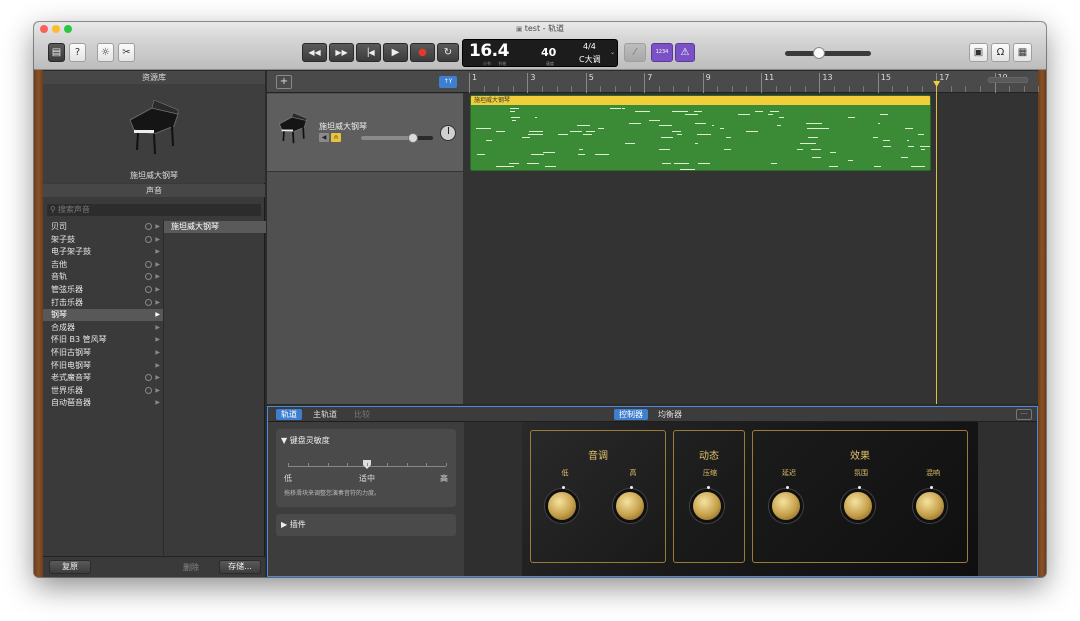 Image resolution: width=1080 pixels, height=621 pixels. I want to click on time-signature: 4/4, so click(589, 46).